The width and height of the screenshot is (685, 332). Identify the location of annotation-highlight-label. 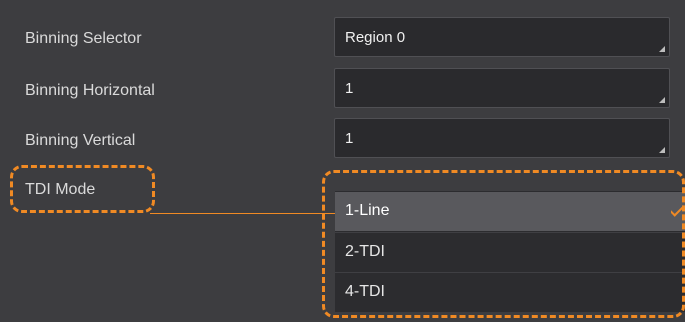
(82, 189).